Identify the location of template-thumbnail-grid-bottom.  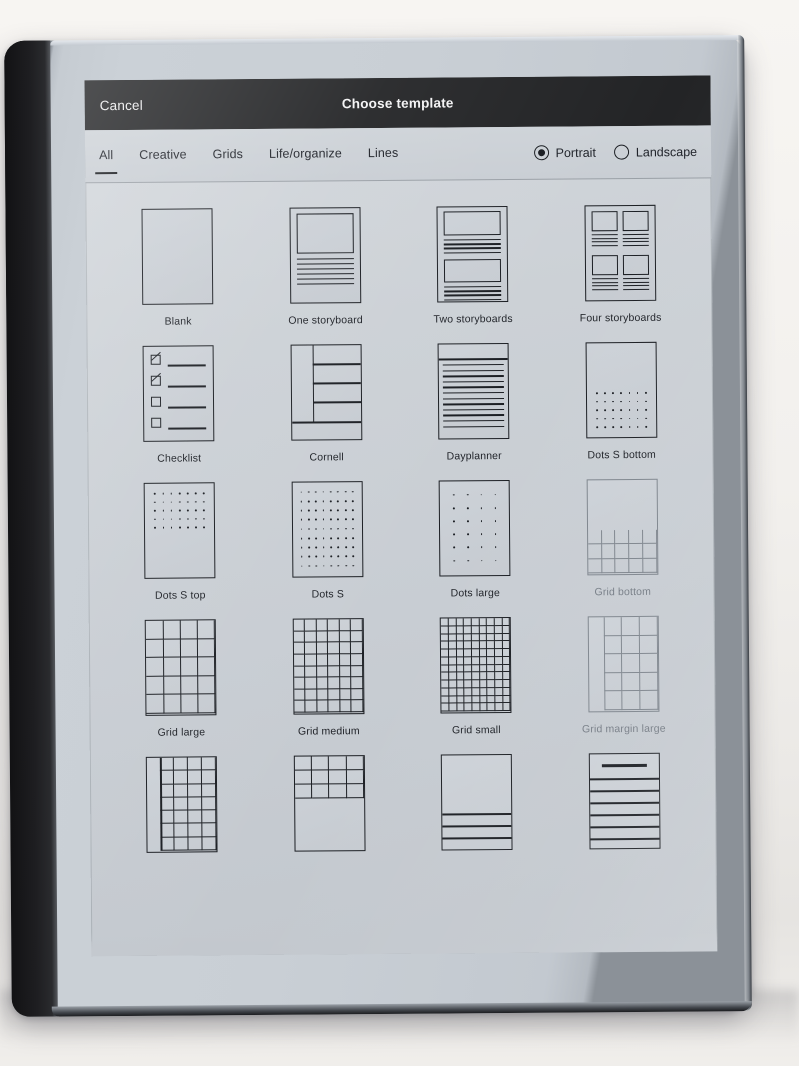
(622, 527).